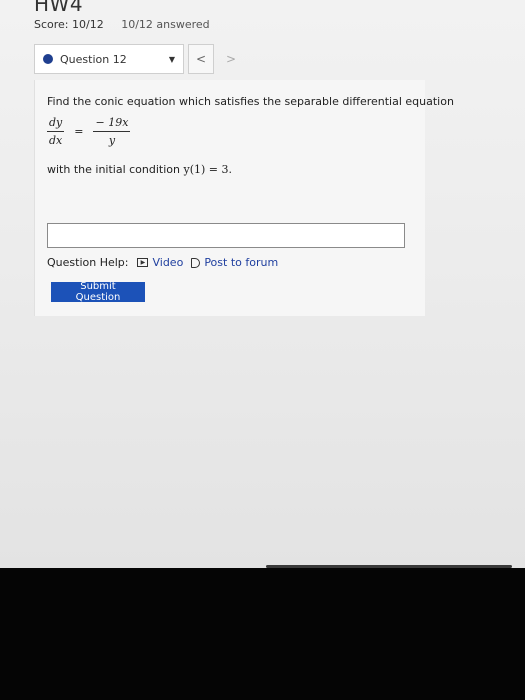  What do you see at coordinates (231, 59) in the screenshot?
I see `next-question-button: >` at bounding box center [231, 59].